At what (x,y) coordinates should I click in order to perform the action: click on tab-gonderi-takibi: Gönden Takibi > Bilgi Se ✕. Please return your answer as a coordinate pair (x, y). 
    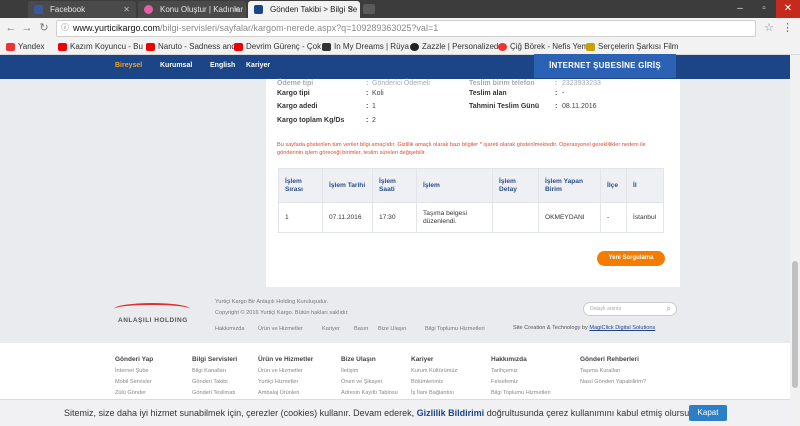
    Looking at the image, I should click on (304, 9).